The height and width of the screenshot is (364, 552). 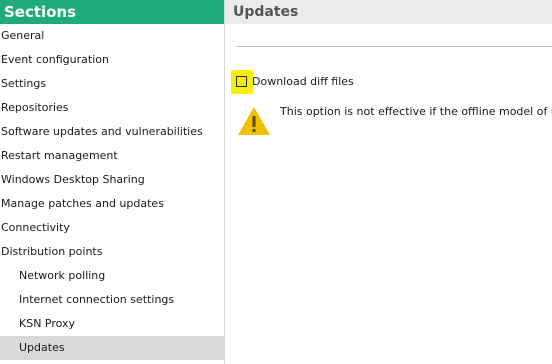 What do you see at coordinates (112, 60) in the screenshot?
I see `sidebar-item-event-configuration: Event configuration` at bounding box center [112, 60].